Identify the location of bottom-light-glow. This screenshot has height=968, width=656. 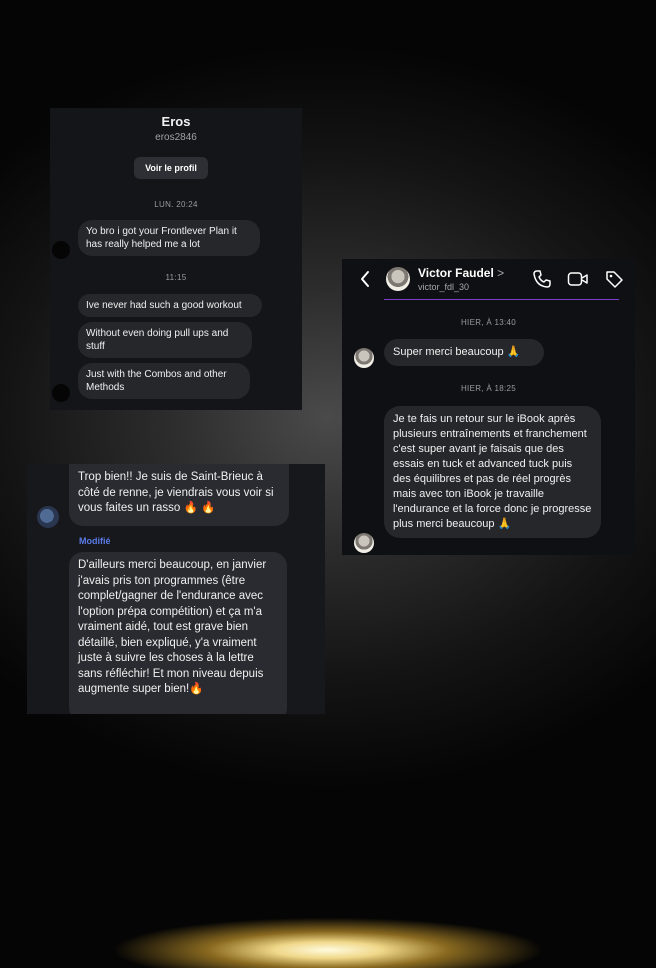
(328, 923).